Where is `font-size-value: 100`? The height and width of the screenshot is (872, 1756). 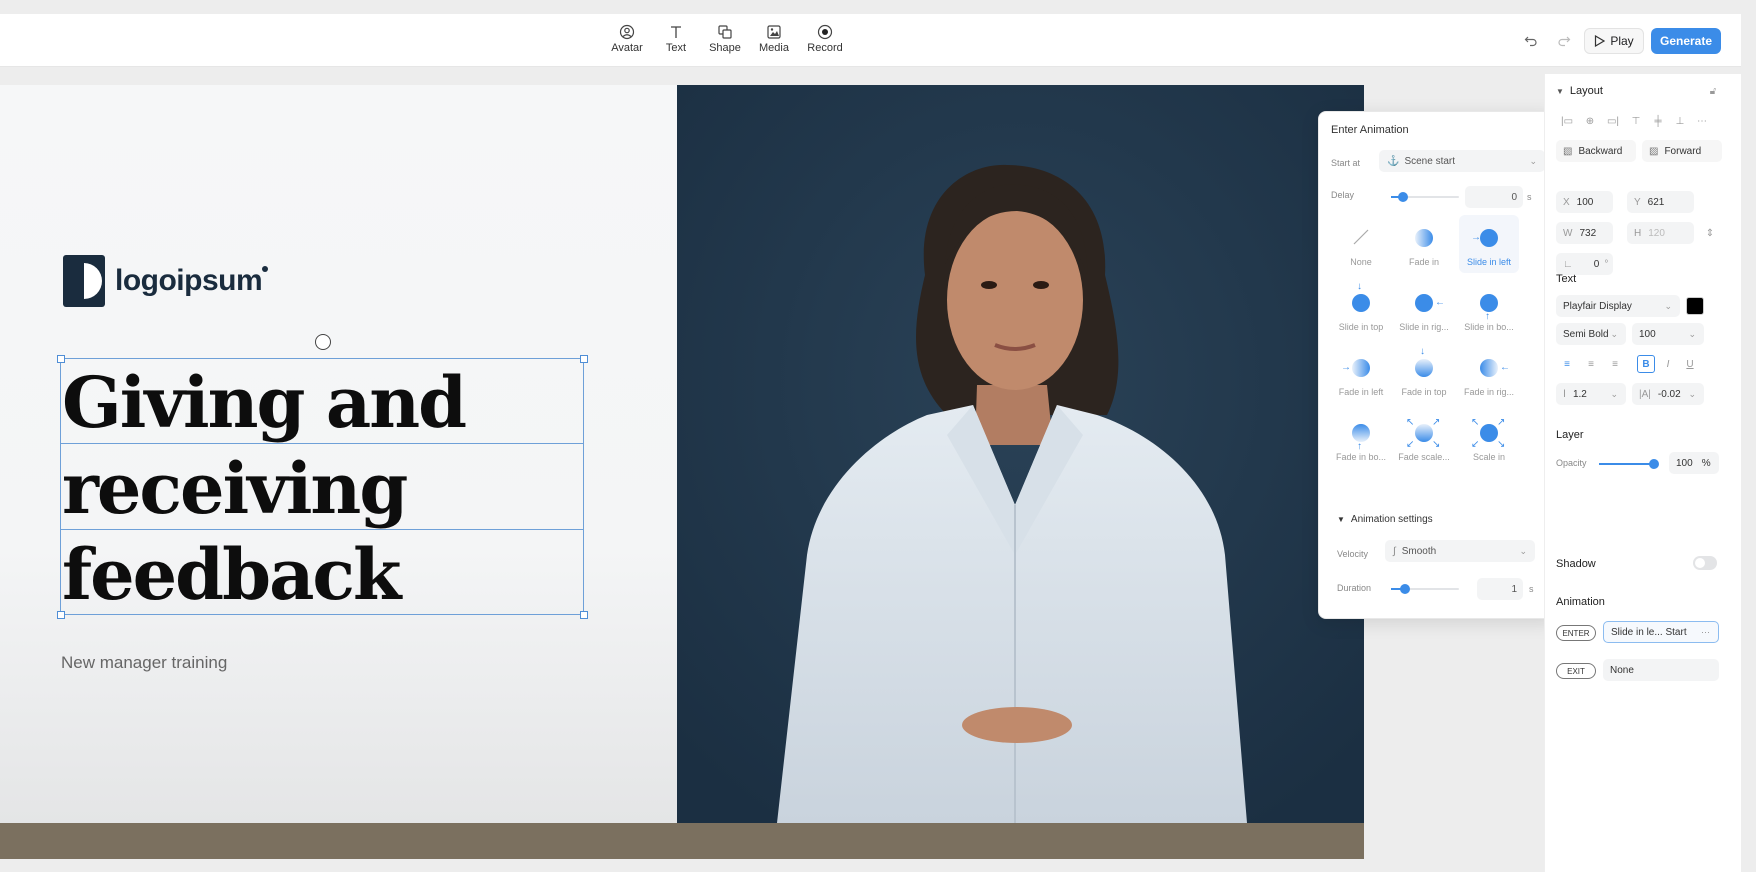 font-size-value: 100 is located at coordinates (1647, 334).